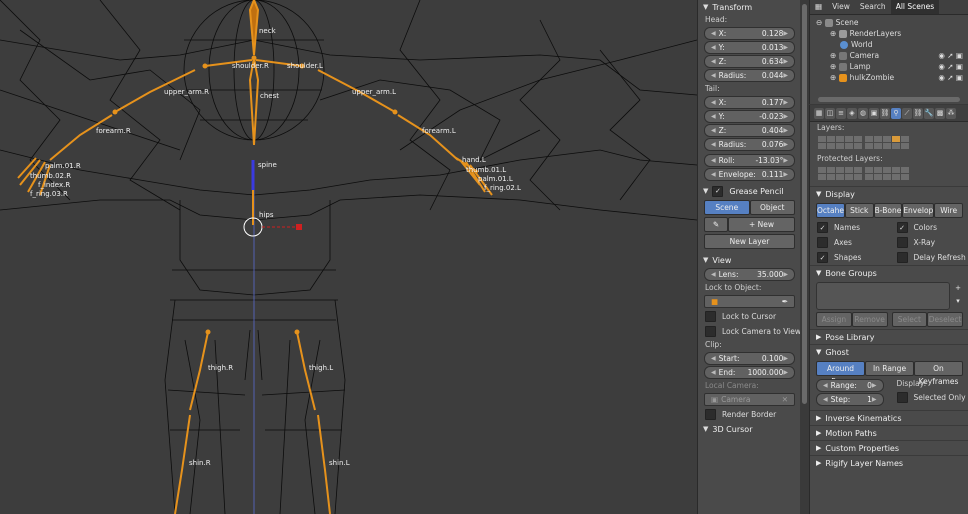 The height and width of the screenshot is (514, 968). I want to click on outliner-row-lamp: ⊕ Lamp ◉ ➚ ▣, so click(892, 66).